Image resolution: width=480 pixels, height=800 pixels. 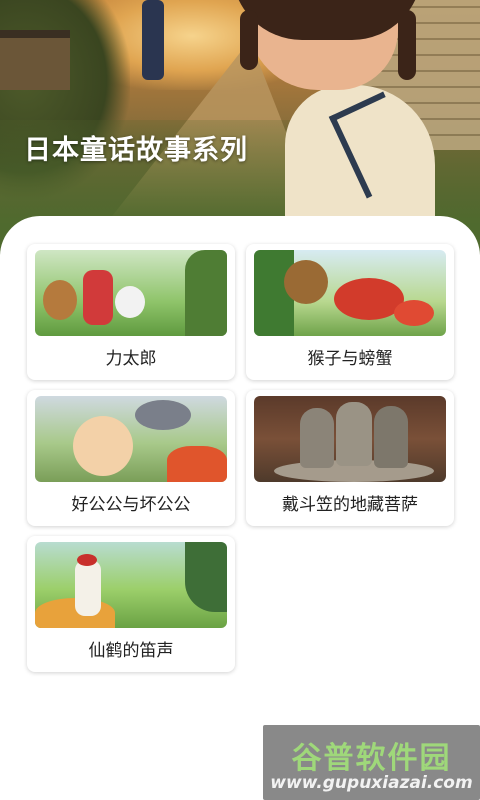 What do you see at coordinates (131, 651) in the screenshot?
I see `story-title: 仙鹤的笛声` at bounding box center [131, 651].